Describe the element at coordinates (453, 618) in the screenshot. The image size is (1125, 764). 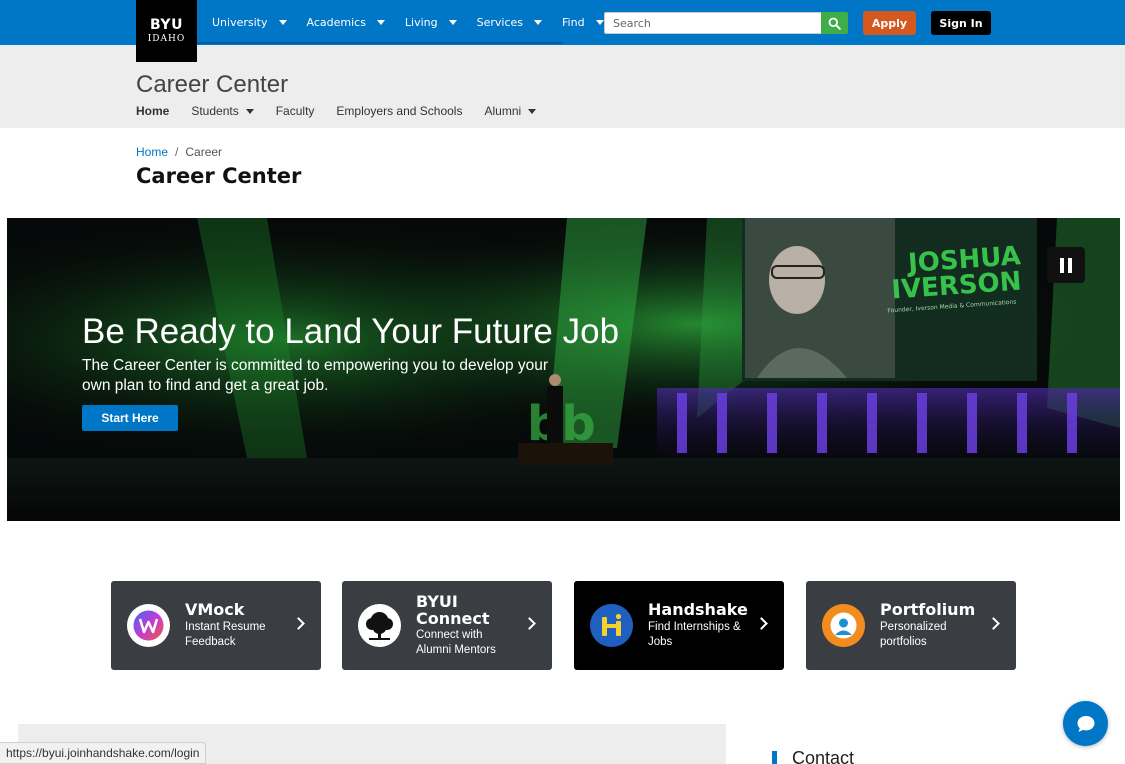
I see `card-title-line2: Connect` at that location.